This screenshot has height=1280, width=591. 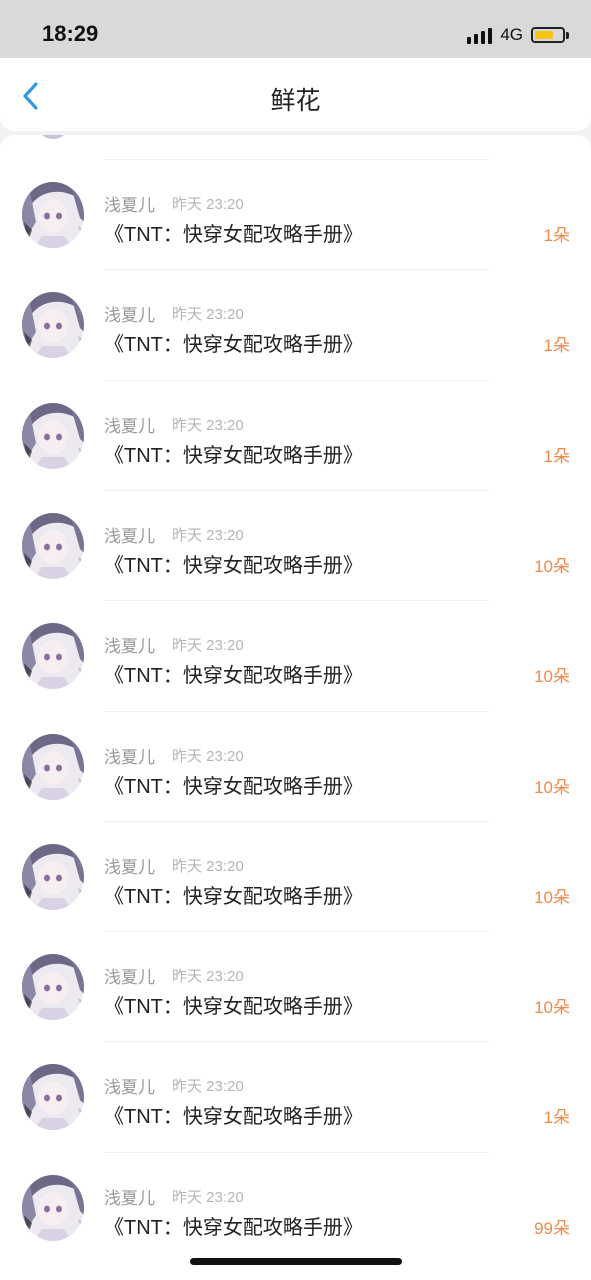 I want to click on flower-amount: 99朵, so click(x=552, y=1228).